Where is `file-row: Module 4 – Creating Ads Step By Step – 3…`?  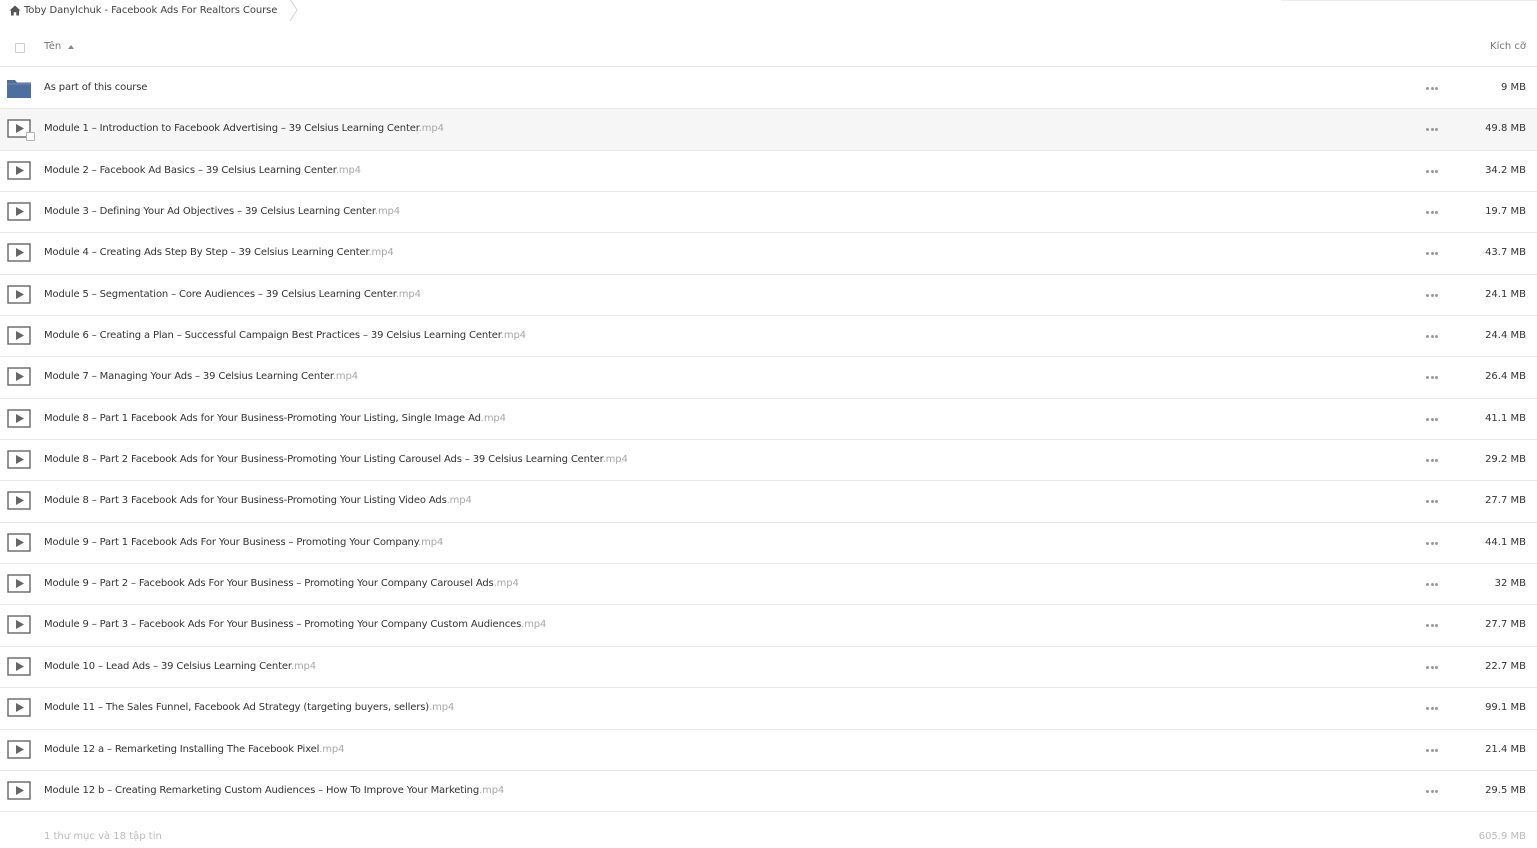 file-row: Module 4 – Creating Ads Step By Step – 3… is located at coordinates (768, 254).